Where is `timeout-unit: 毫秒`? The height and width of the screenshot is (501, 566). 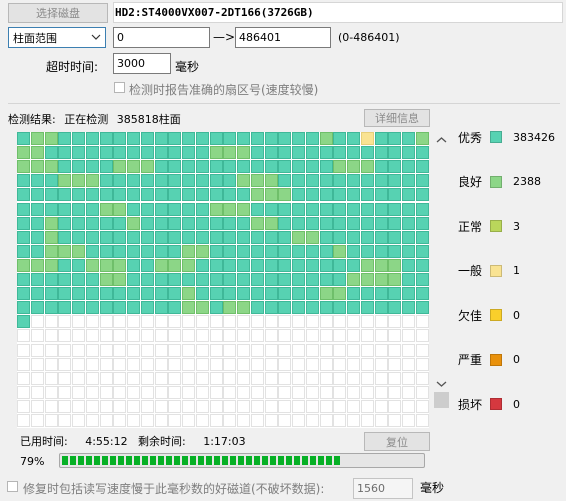 timeout-unit: 毫秒 is located at coordinates (187, 67).